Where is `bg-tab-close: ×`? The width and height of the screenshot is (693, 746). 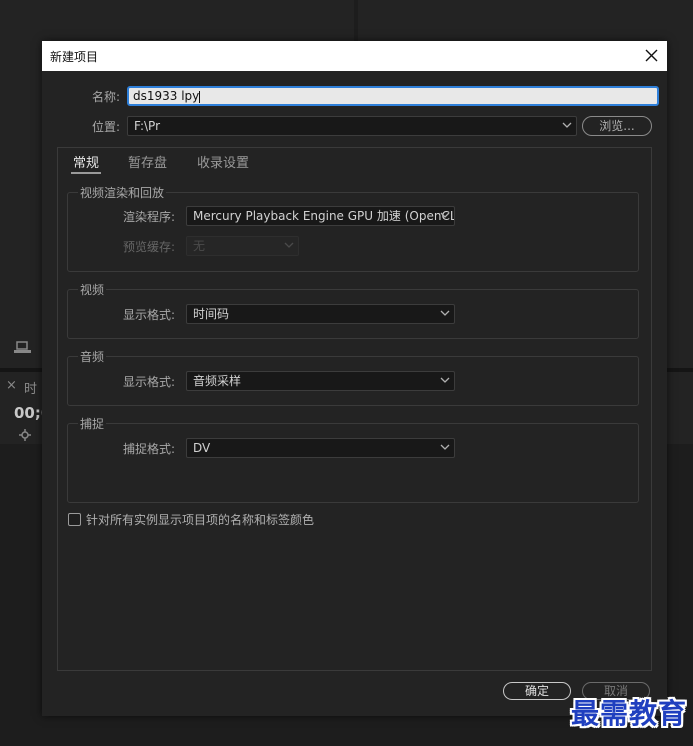
bg-tab-close: × is located at coordinates (11, 385).